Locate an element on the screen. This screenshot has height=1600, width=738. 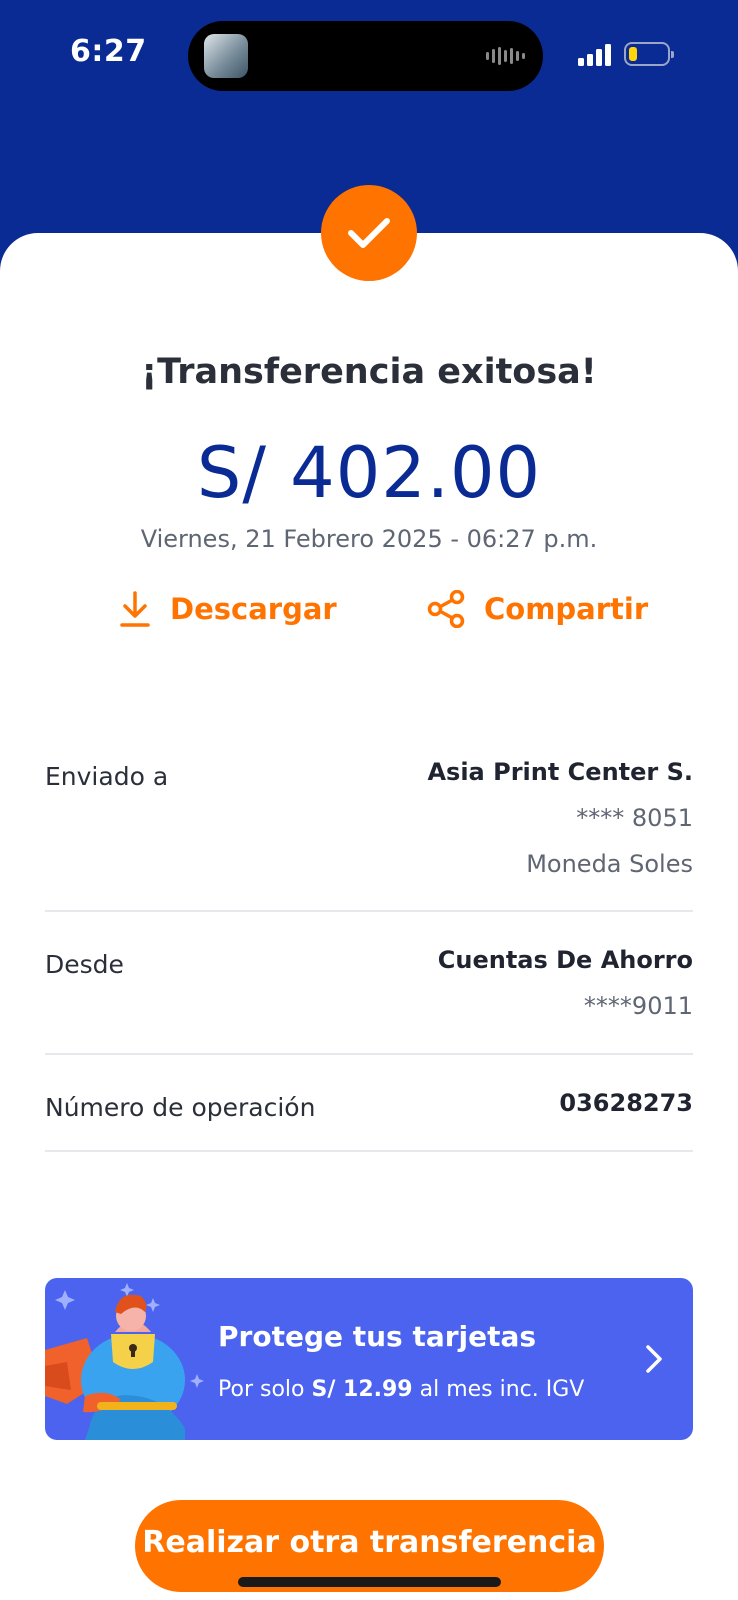
download-button: Descargar is located at coordinates (227, 609).